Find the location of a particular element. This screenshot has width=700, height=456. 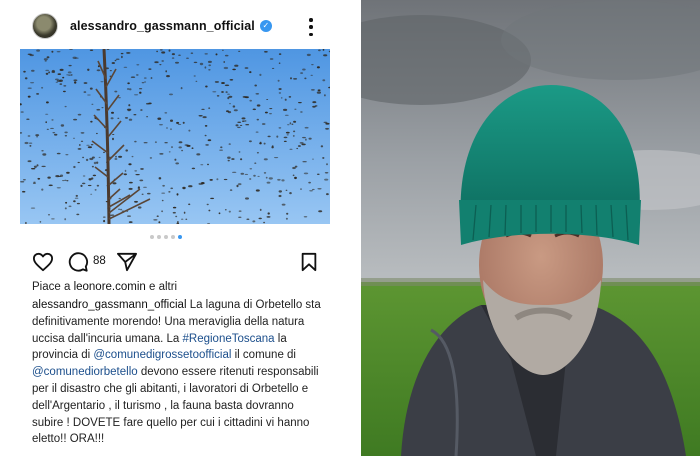

bookmark-icon is located at coordinates (309, 262).